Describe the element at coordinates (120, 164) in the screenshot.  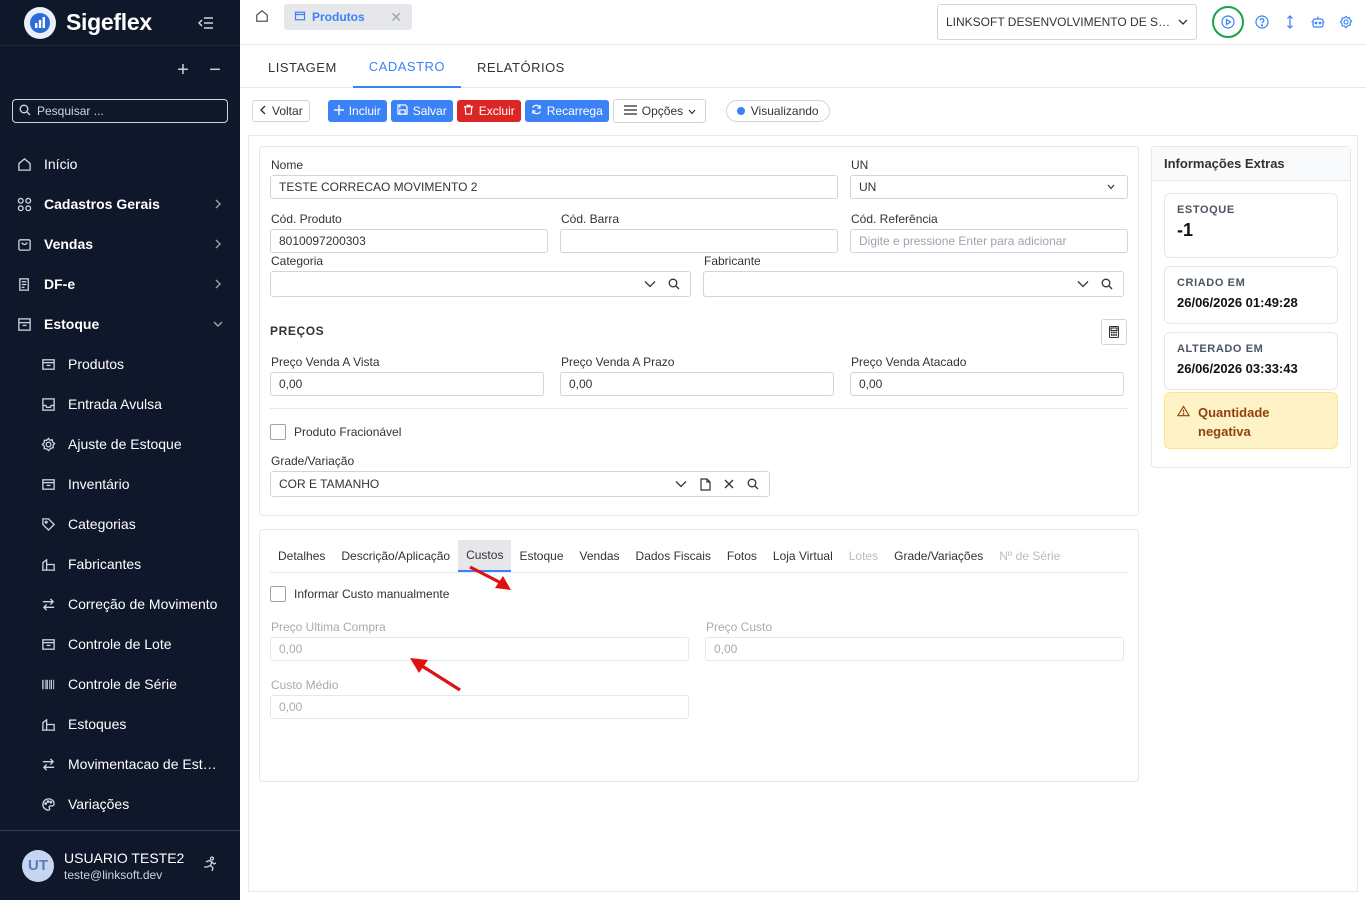
I see `sidebar-item-inicio: Início` at that location.